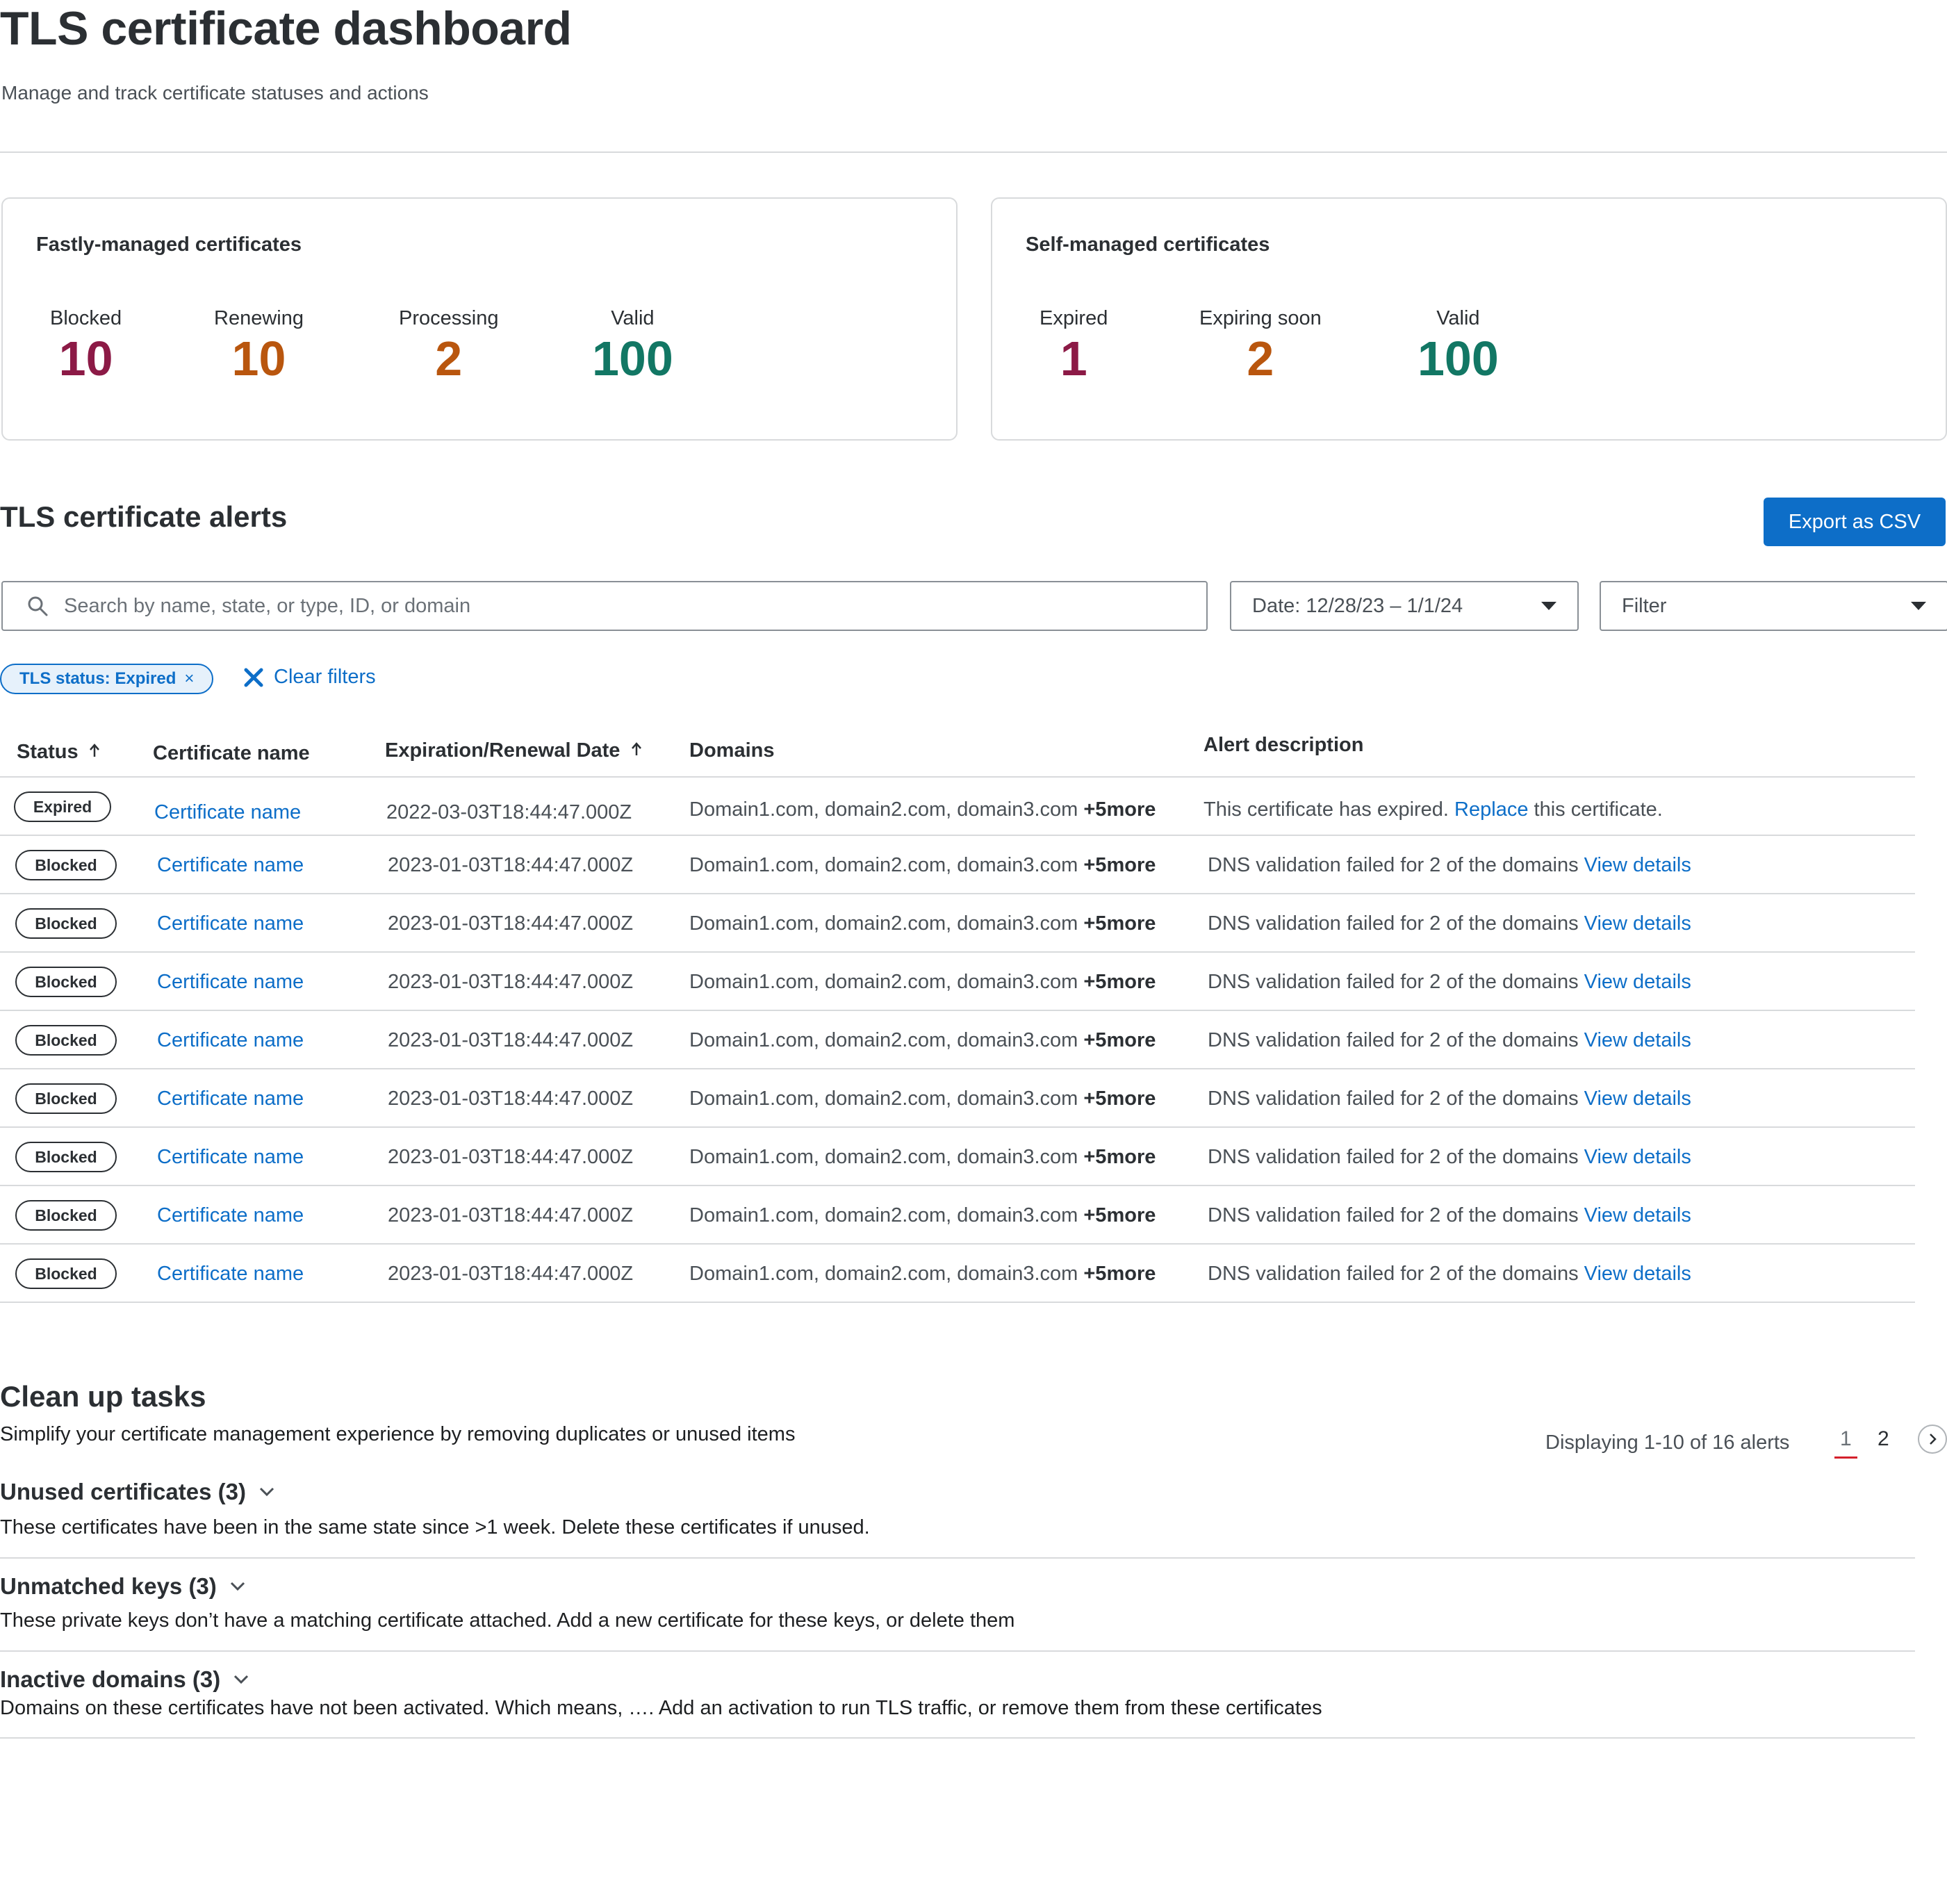 This screenshot has width=1947, height=1904. Describe the element at coordinates (448, 345) in the screenshot. I see `stat-processing: Processing 2` at that location.